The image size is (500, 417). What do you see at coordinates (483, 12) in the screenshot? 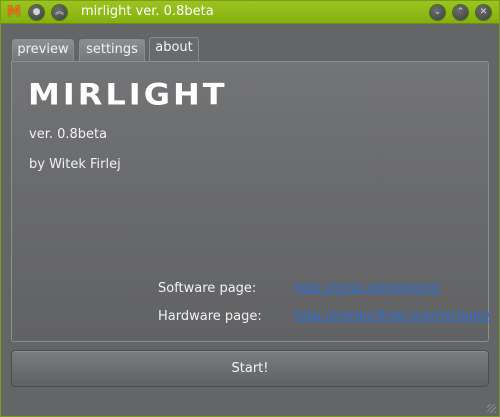
I see `close-button: ✕` at bounding box center [483, 12].